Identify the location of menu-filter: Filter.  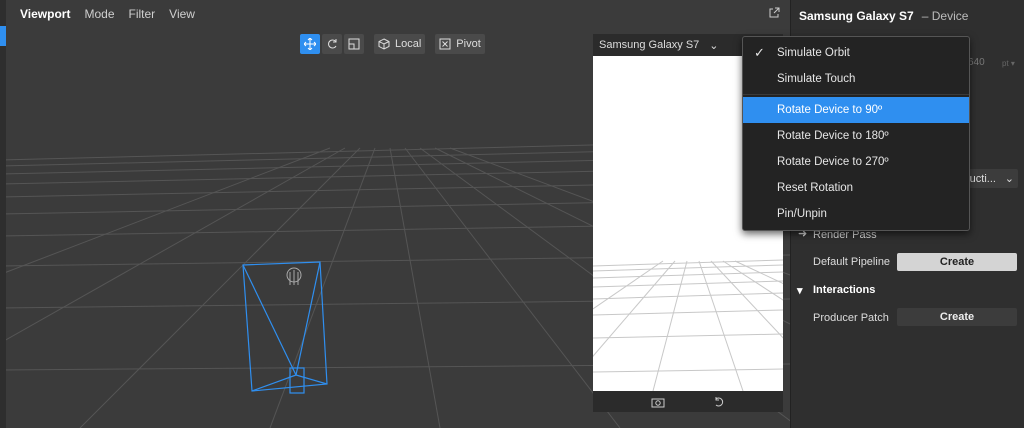
(142, 14).